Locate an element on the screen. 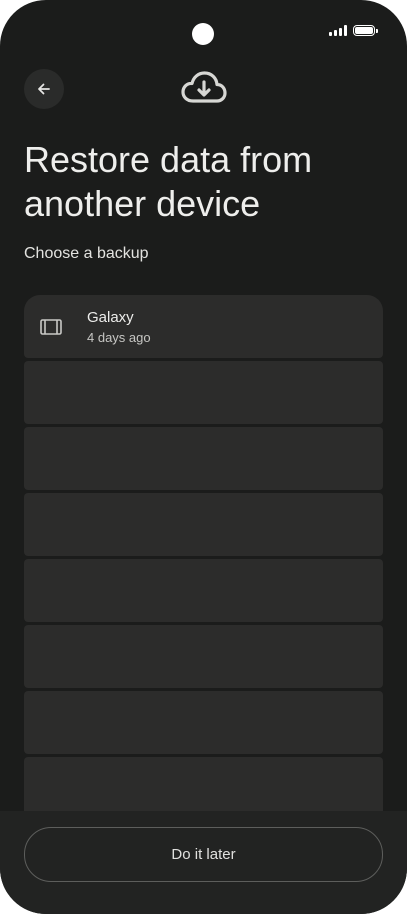 The height and width of the screenshot is (914, 407). status-bar-icons is located at coordinates (353, 30).